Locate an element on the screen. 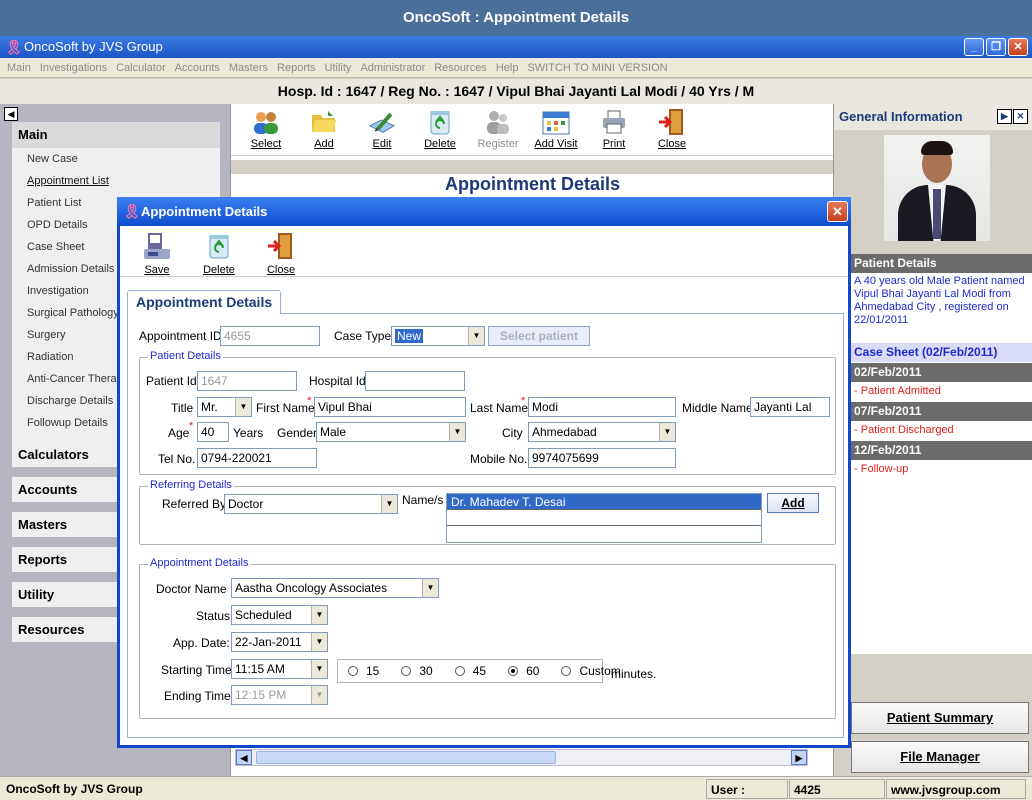 This screenshot has width=1032, height=800. menu-switch-mini: SWITCH TO MINI VERSION is located at coordinates (597, 67).